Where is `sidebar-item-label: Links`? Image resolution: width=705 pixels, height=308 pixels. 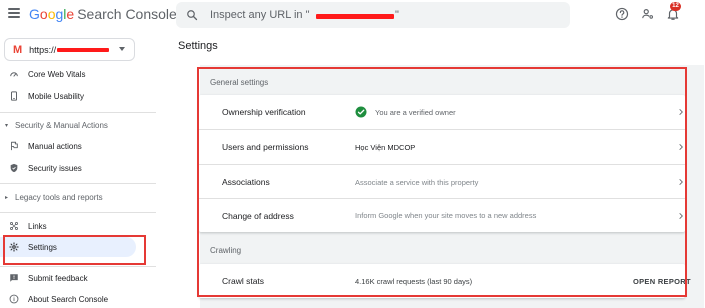
sidebar-item-label: Links is located at coordinates (37, 226).